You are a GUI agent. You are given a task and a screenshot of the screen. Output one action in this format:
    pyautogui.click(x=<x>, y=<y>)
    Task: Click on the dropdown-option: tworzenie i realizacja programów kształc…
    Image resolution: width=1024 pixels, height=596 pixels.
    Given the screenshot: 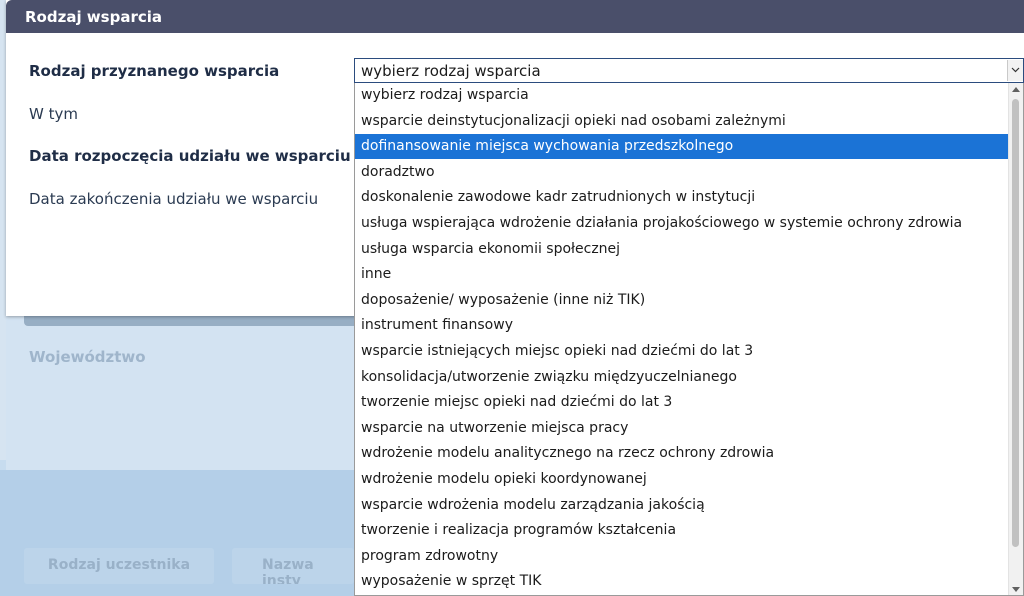 What is the action you would take?
    pyautogui.click(x=682, y=530)
    